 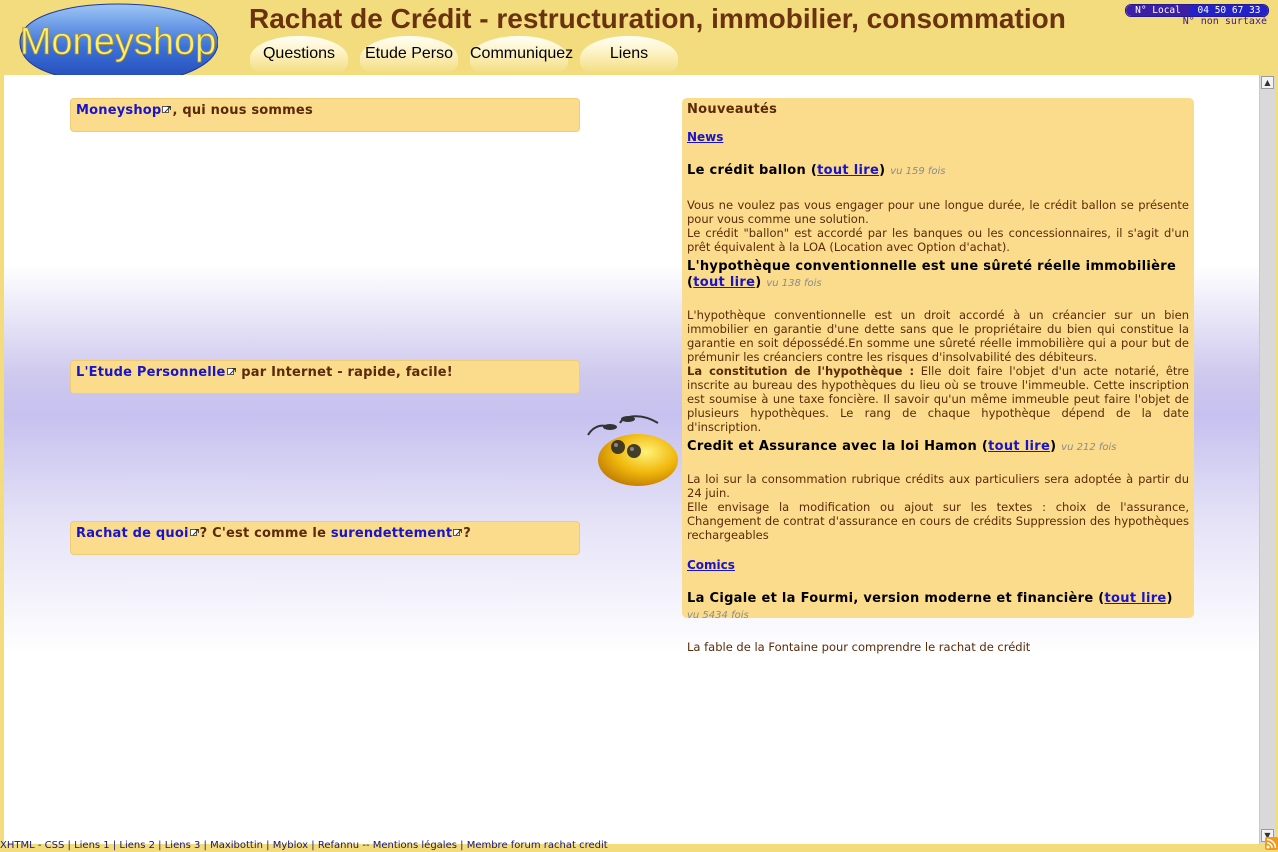 What do you see at coordinates (1271, 843) in the screenshot?
I see `rss-icon` at bounding box center [1271, 843].